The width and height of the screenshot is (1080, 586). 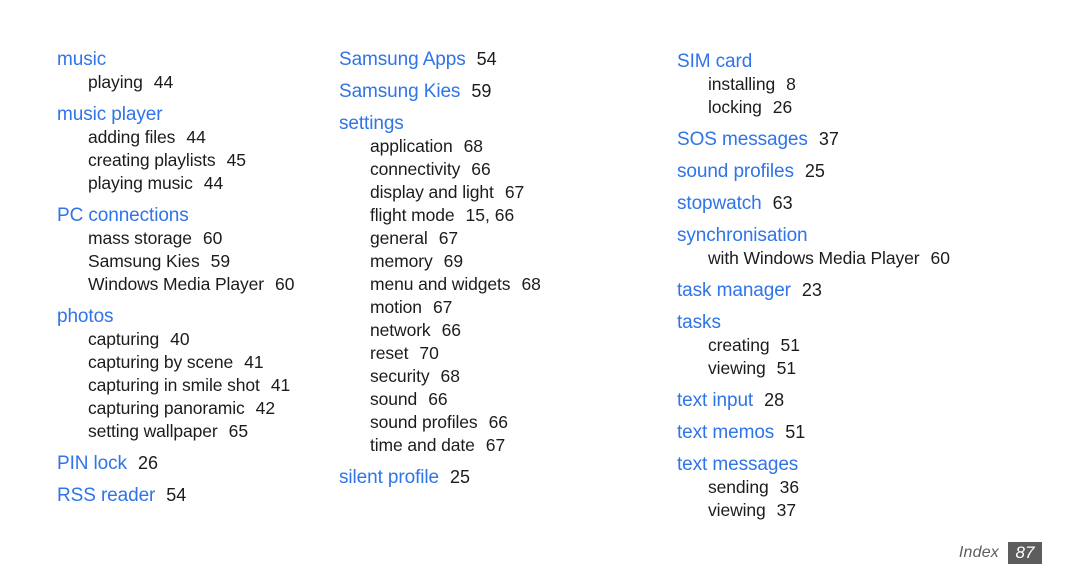 I want to click on index-subentry-label: mass storage, so click(x=140, y=238).